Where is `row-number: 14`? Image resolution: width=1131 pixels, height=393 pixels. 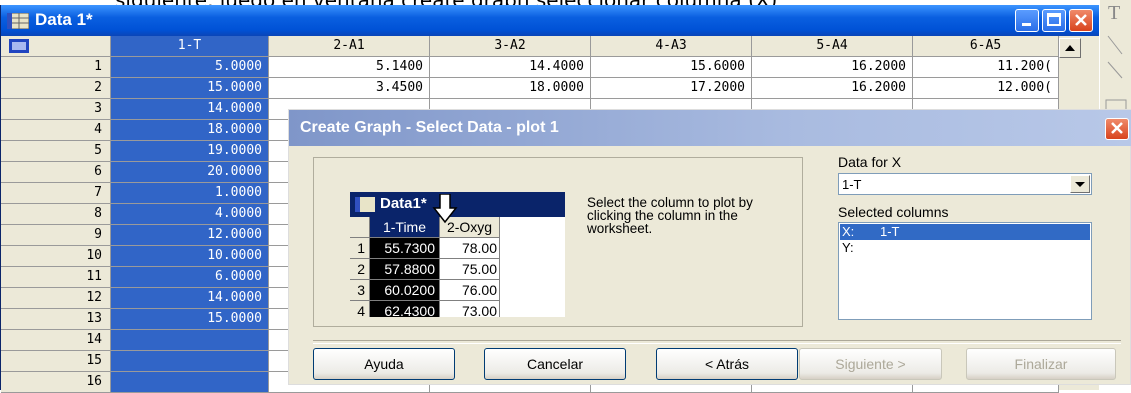
row-number: 14 is located at coordinates (56, 340).